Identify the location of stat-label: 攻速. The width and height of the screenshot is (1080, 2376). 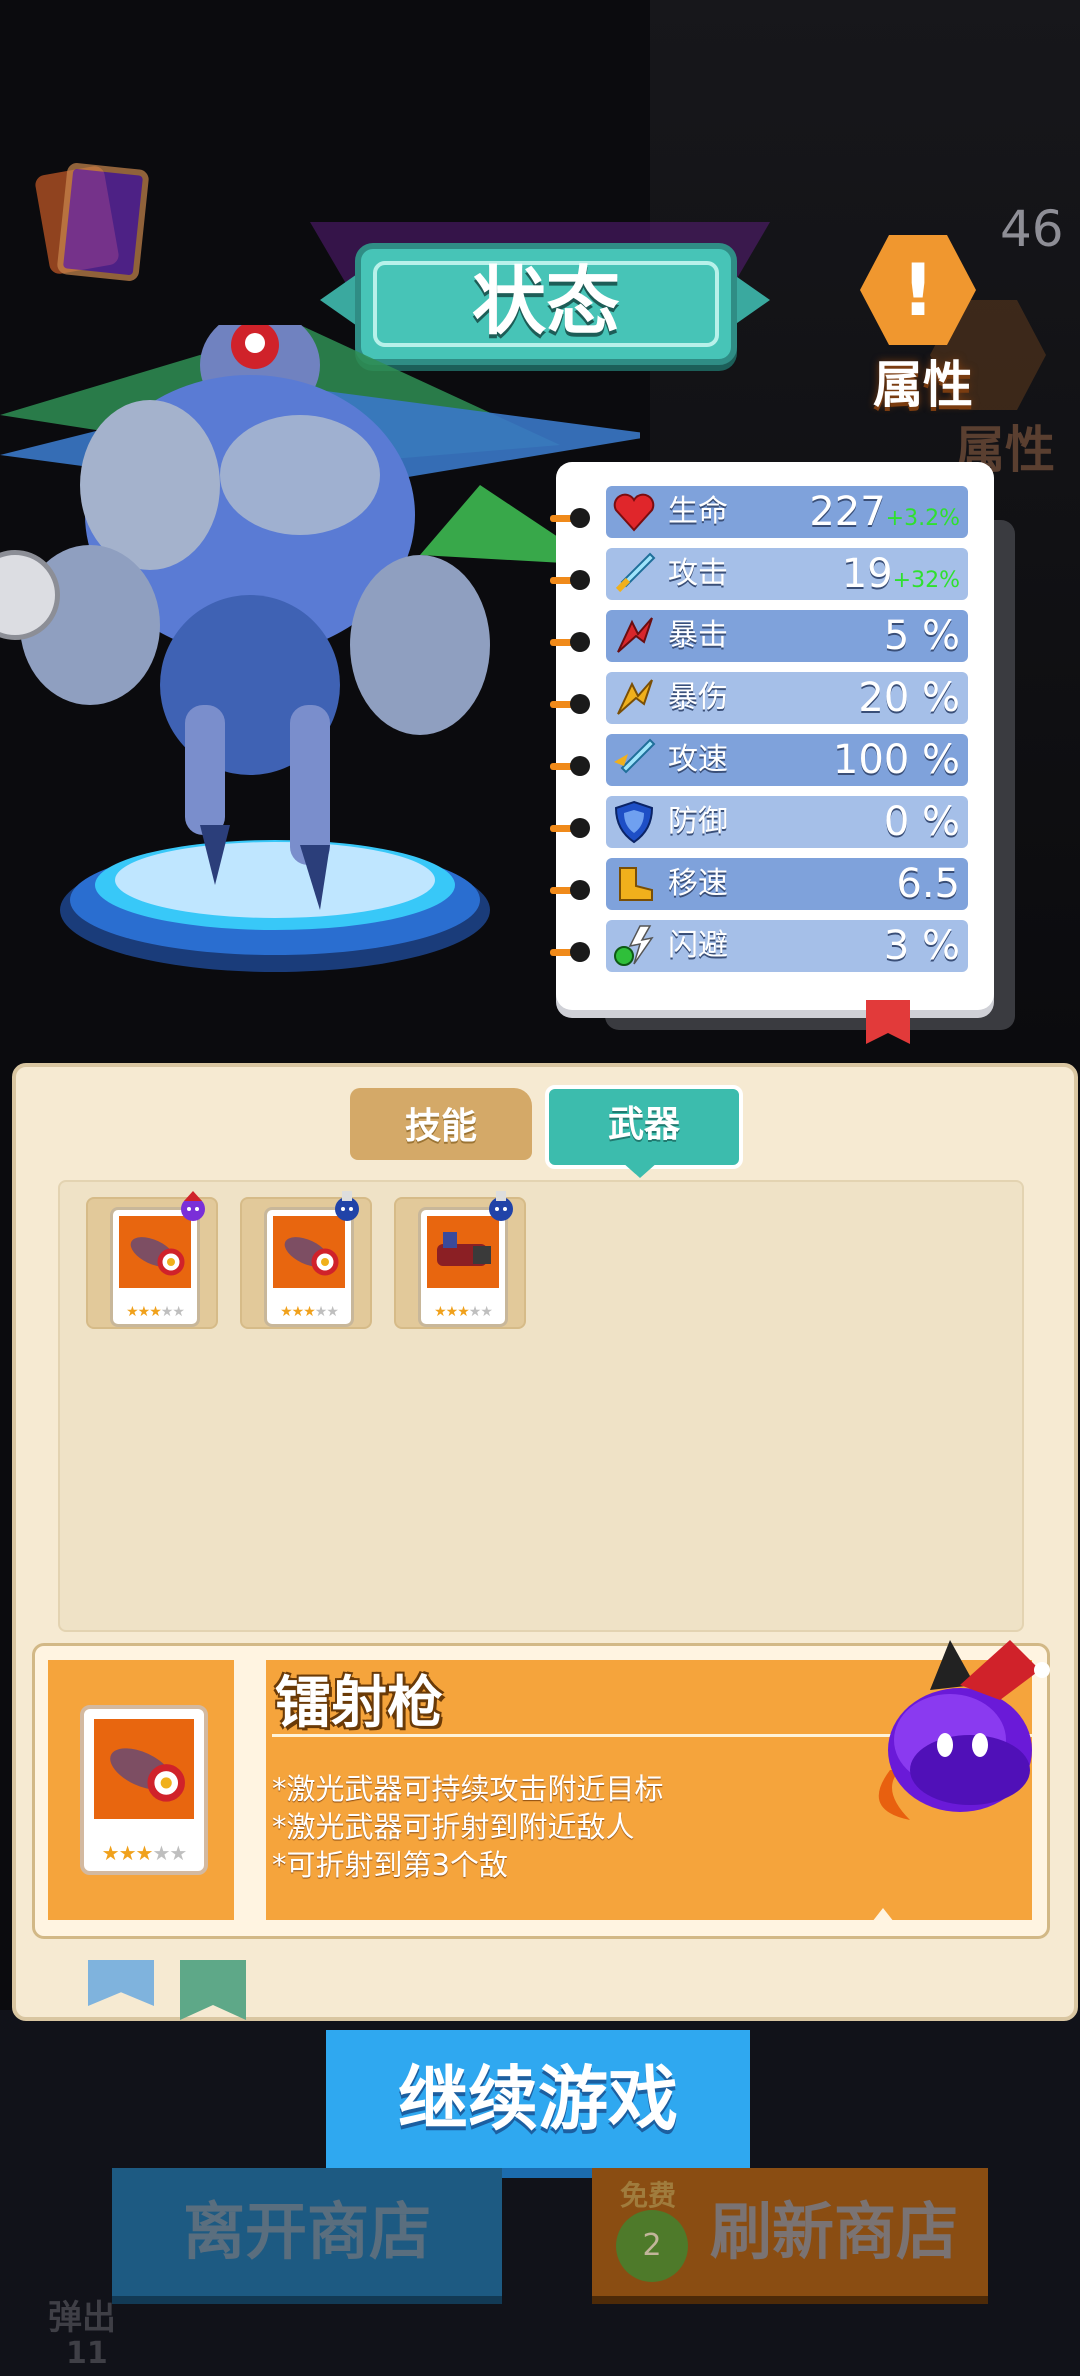
(698, 759).